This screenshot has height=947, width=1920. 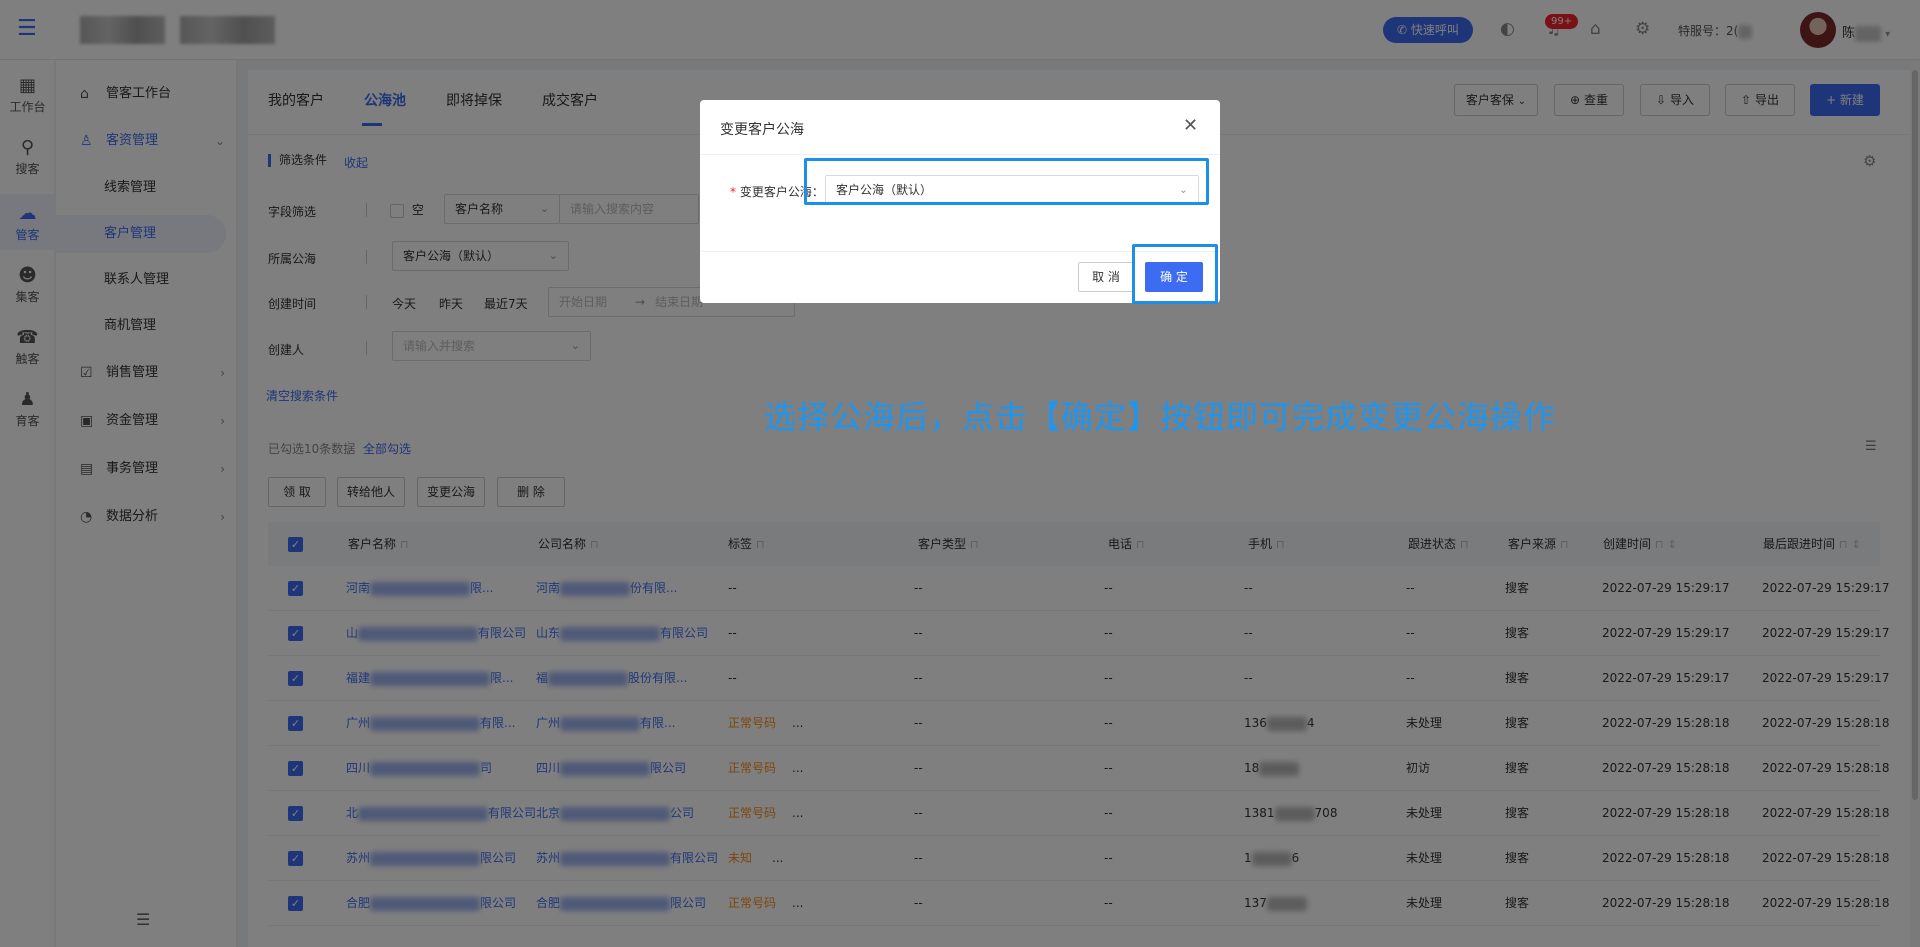 What do you see at coordinates (762, 130) in the screenshot?
I see `dialog-title: 变更客户公海` at bounding box center [762, 130].